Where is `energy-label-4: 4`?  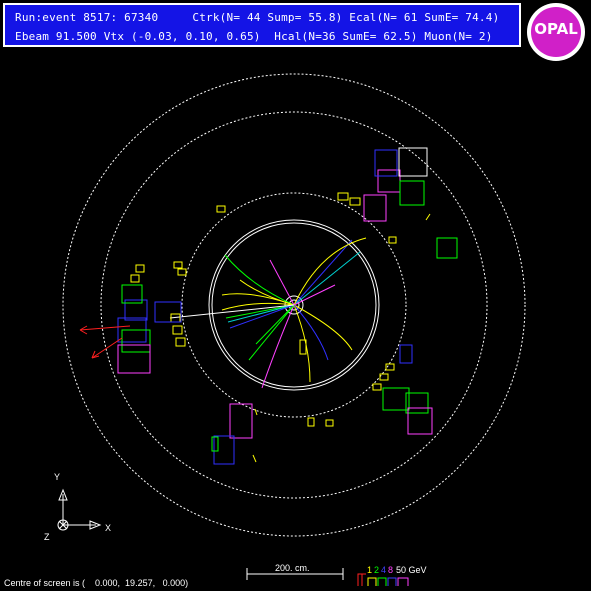 energy-label-4: 4 is located at coordinates (383, 570).